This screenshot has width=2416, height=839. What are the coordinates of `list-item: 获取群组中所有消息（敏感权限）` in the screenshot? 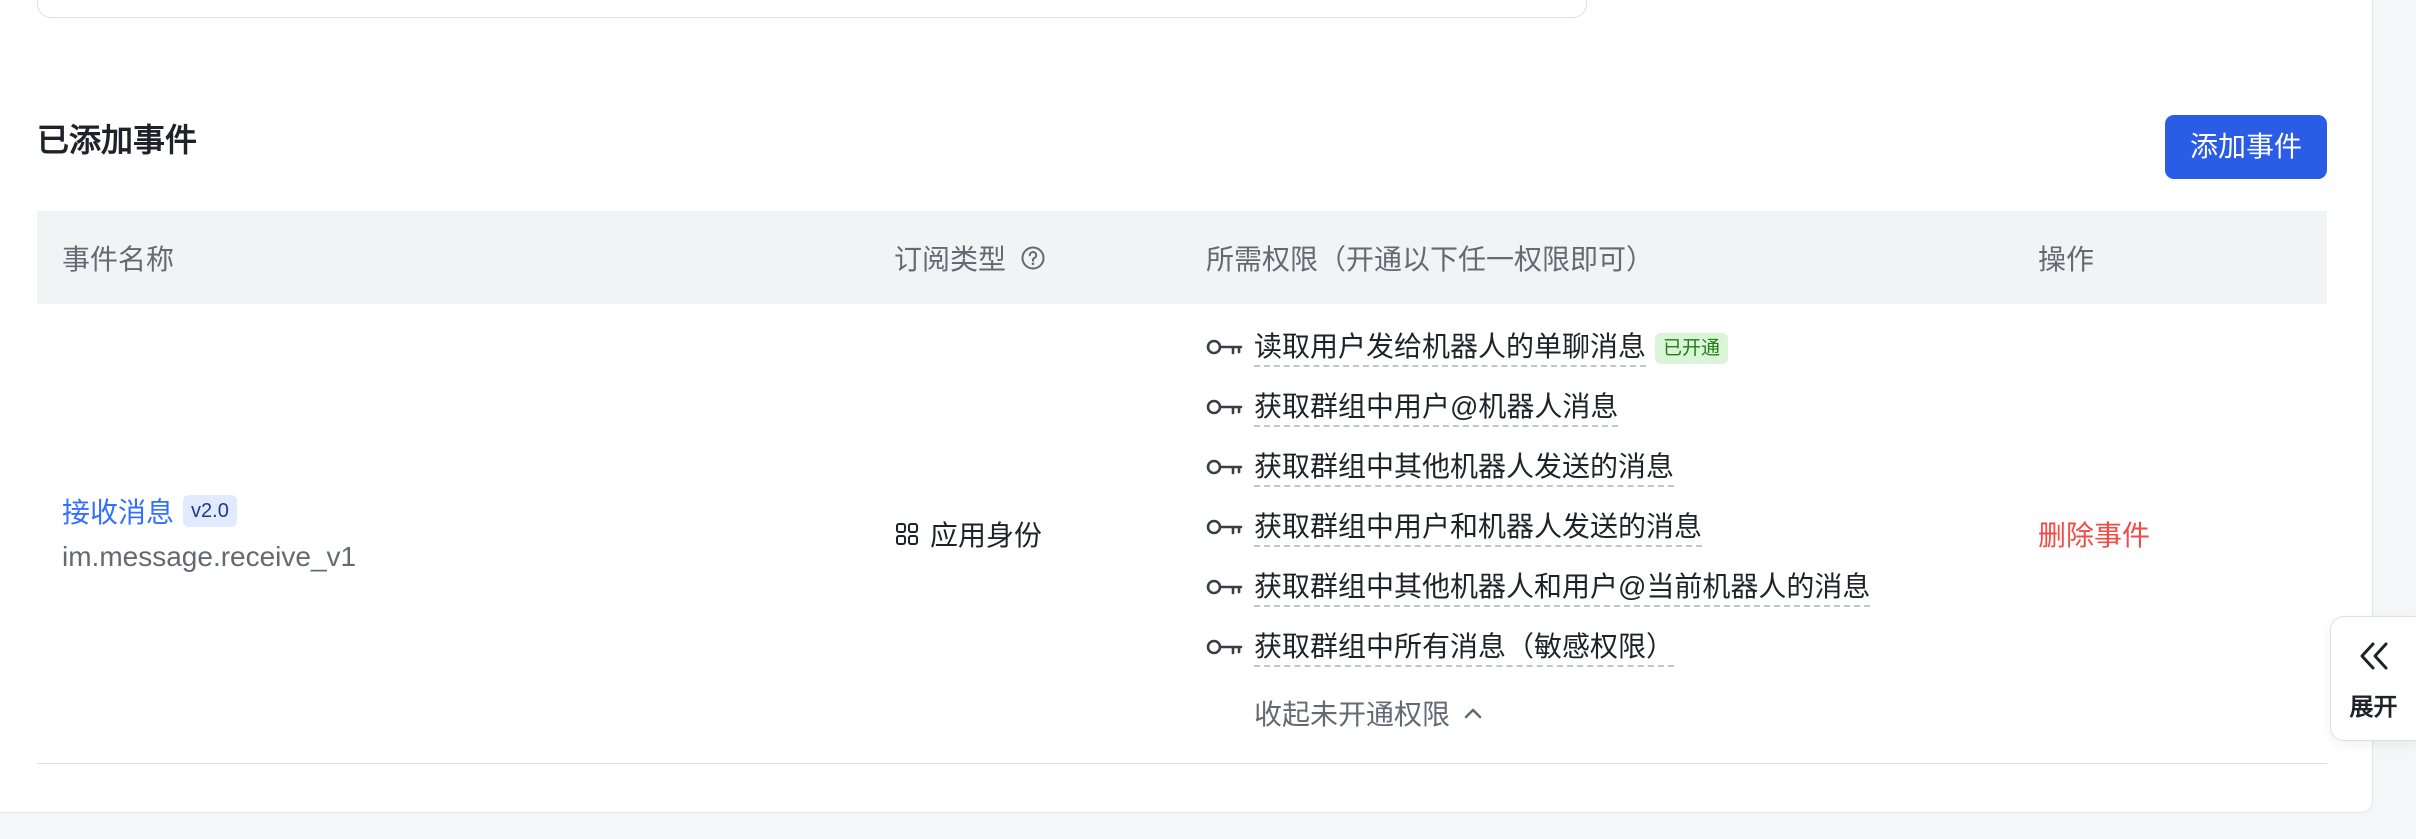 It's located at (1538, 648).